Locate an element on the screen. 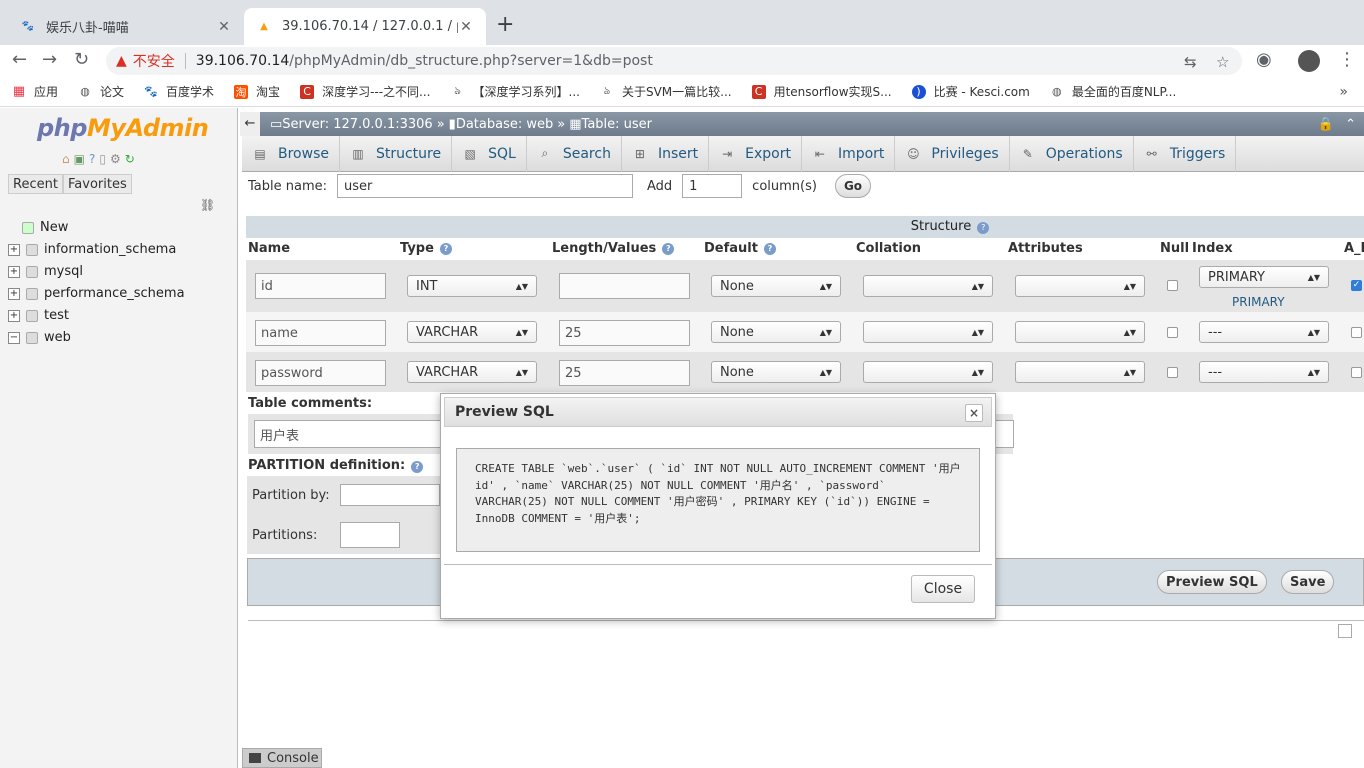 This screenshot has height=768, width=1364. tab-import: ⇤ Import is located at coordinates (849, 153).